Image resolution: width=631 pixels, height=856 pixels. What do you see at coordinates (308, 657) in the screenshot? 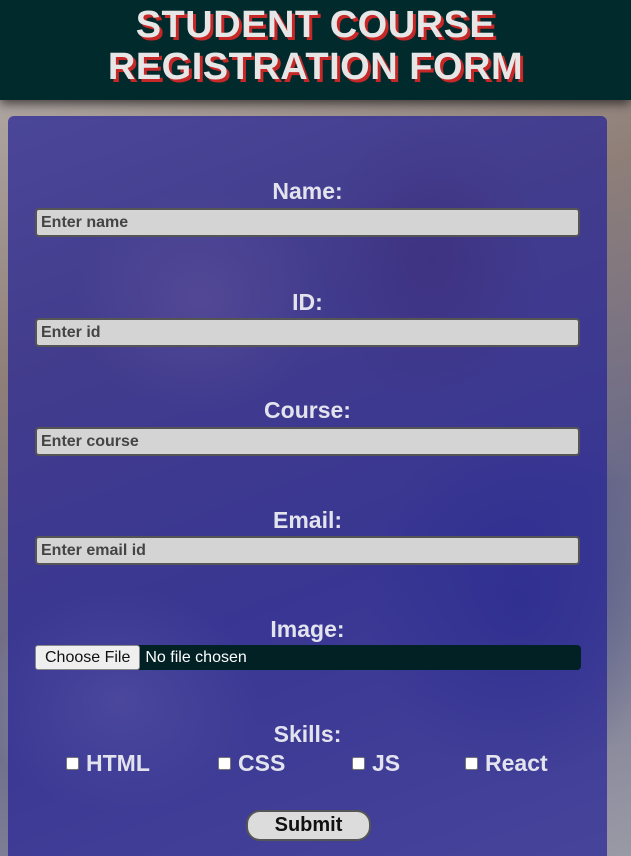
I see `image-file-input: Choose File No file chosen` at bounding box center [308, 657].